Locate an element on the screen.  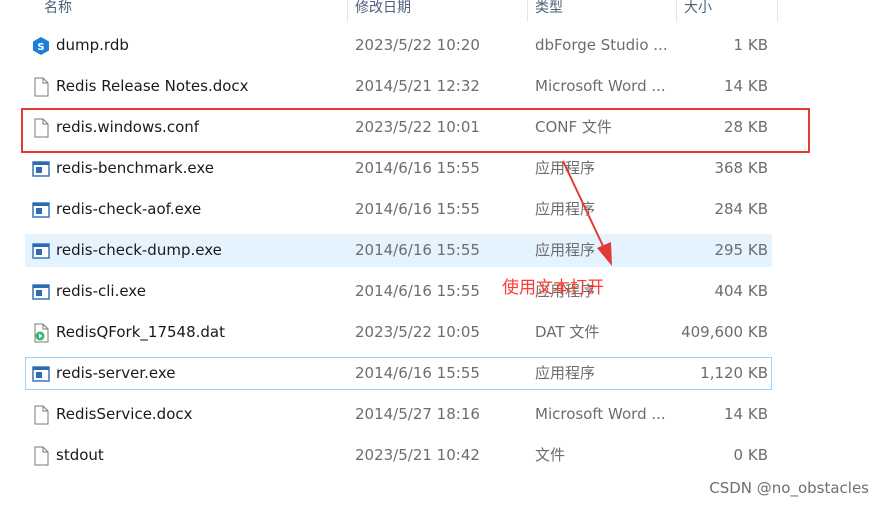
watermark: CSDN @no_obstacles is located at coordinates (789, 488).